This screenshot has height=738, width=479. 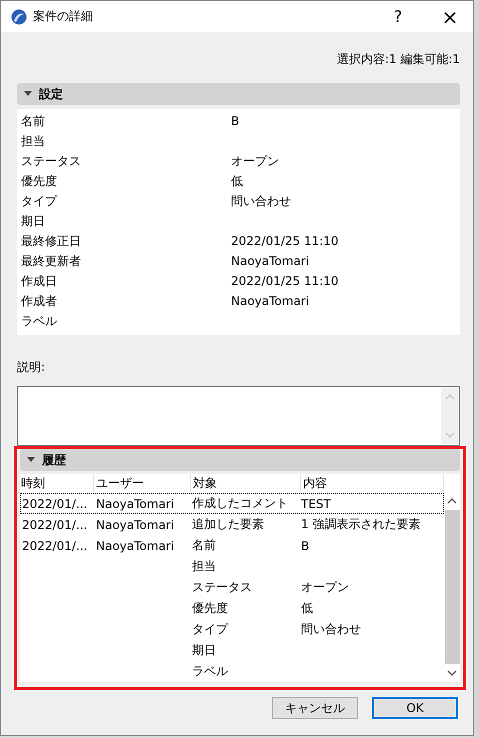 What do you see at coordinates (19, 16) in the screenshot?
I see `app-logo-icon` at bounding box center [19, 16].